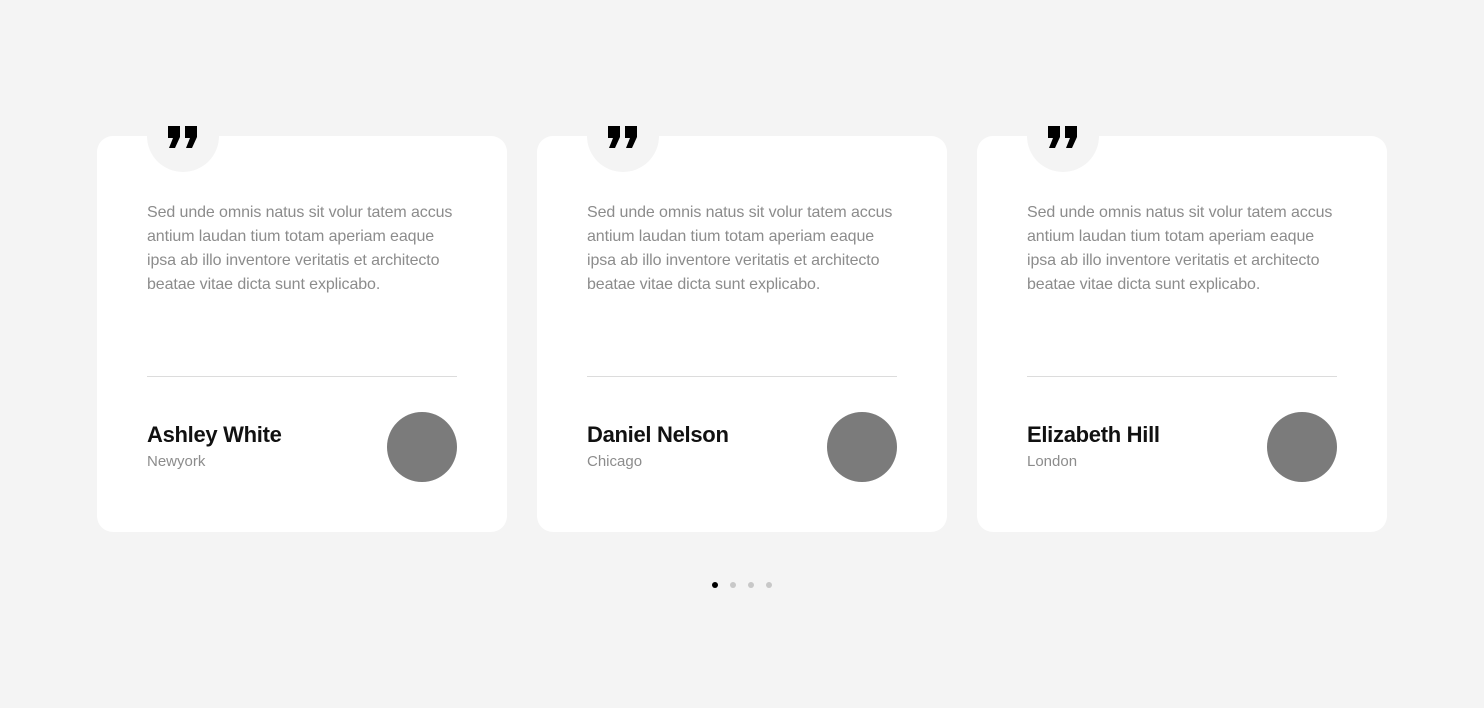 This screenshot has height=708, width=1484. Describe the element at coordinates (1052, 461) in the screenshot. I see `author-city: London` at that location.